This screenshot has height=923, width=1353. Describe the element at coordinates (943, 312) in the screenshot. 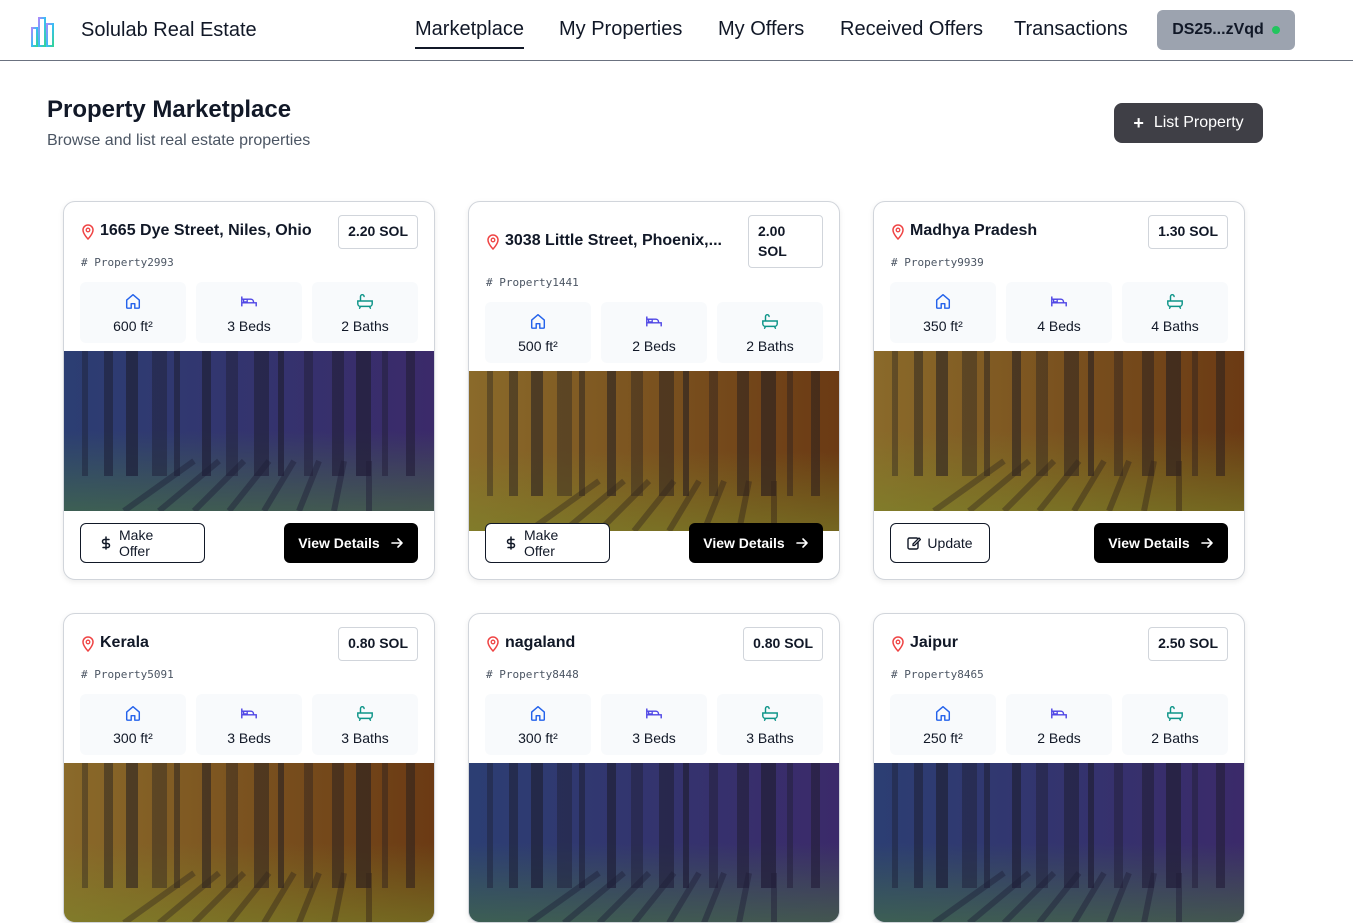

I see `area-stat: 350 ft²` at that location.